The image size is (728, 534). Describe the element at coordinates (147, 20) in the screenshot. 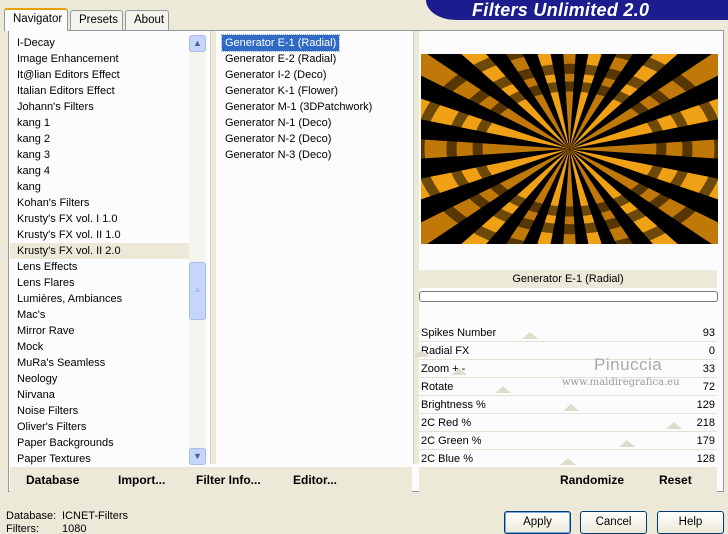

I see `tab-about: About` at that location.